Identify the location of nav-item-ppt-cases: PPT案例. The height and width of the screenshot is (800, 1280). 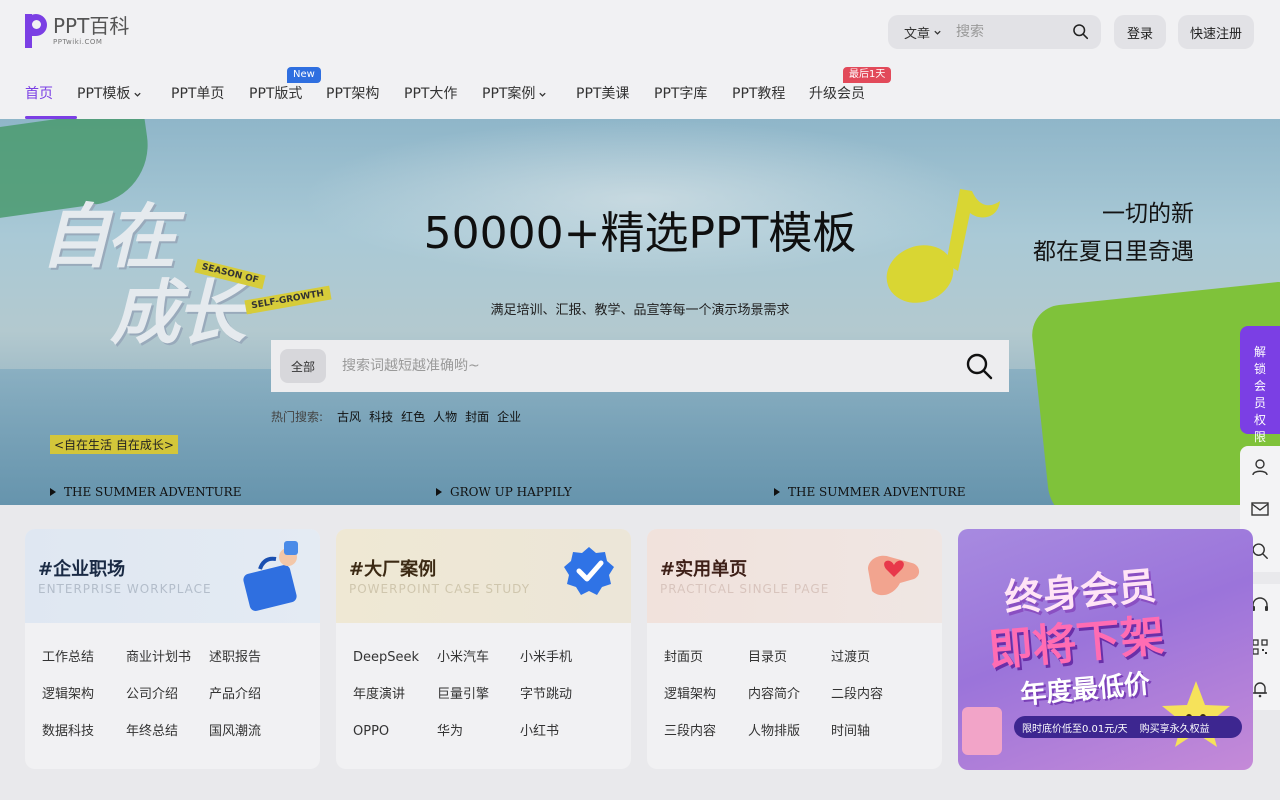
(529, 94).